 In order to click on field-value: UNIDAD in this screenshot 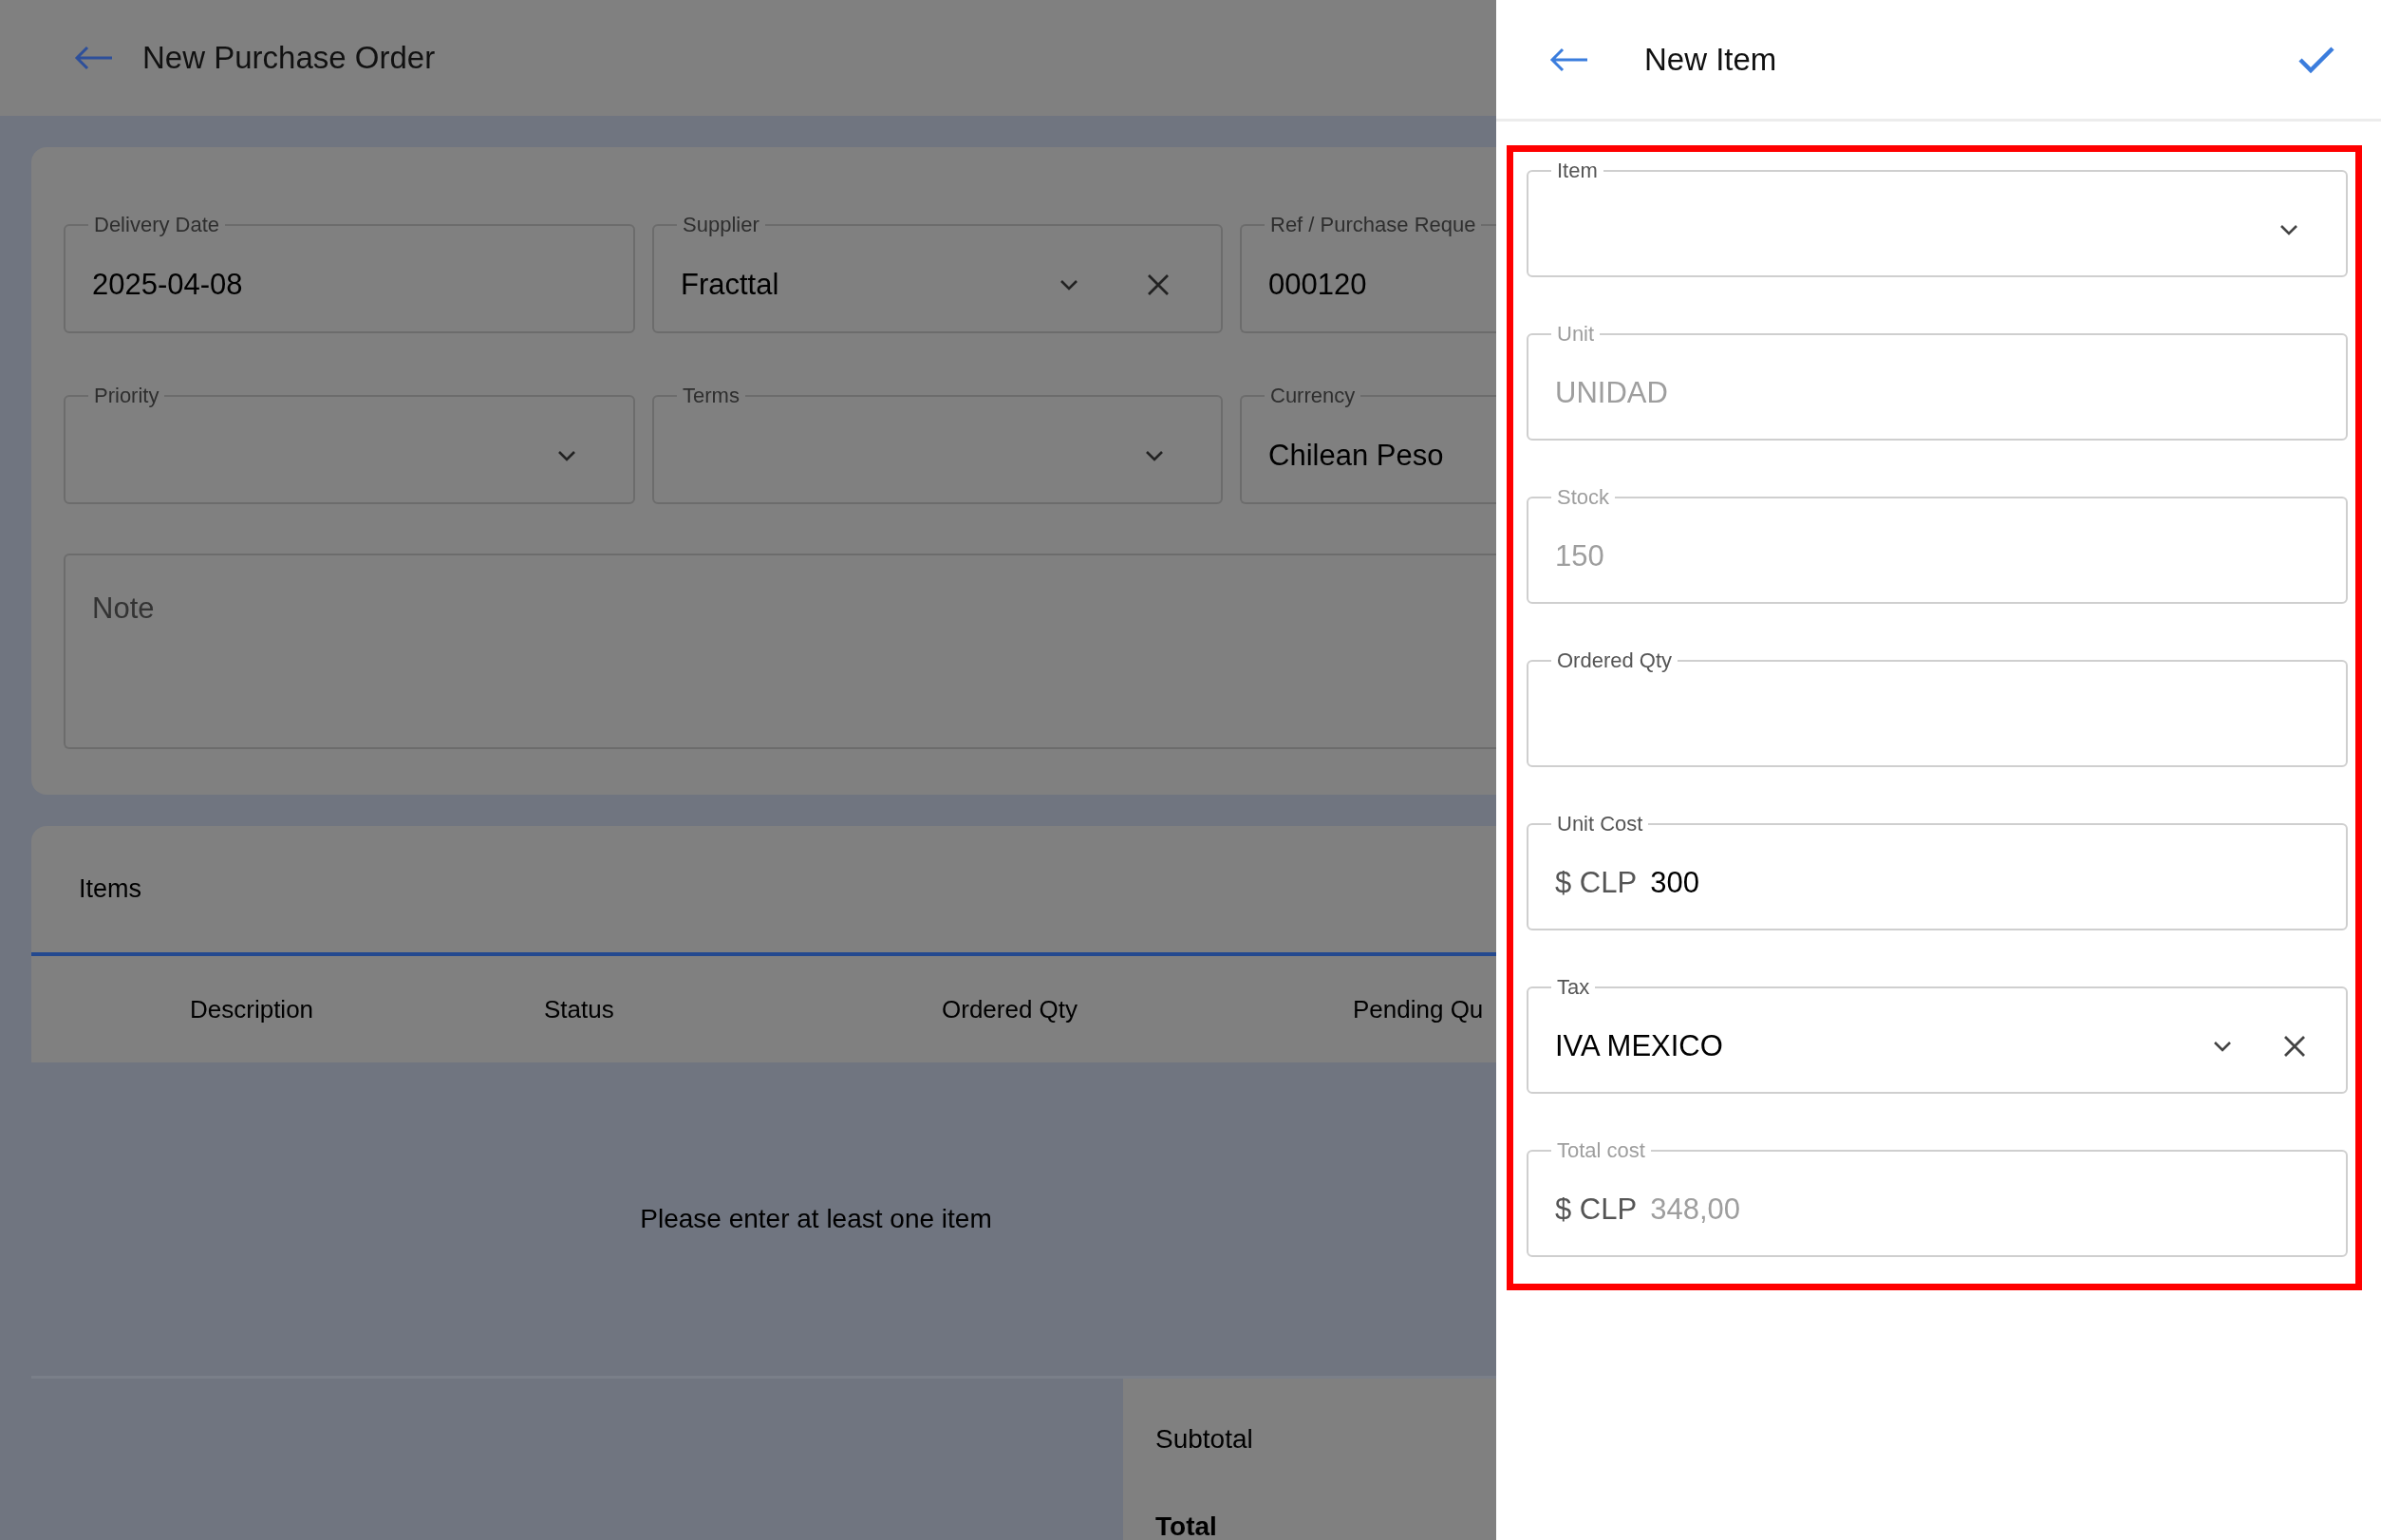, I will do `click(1611, 393)`.